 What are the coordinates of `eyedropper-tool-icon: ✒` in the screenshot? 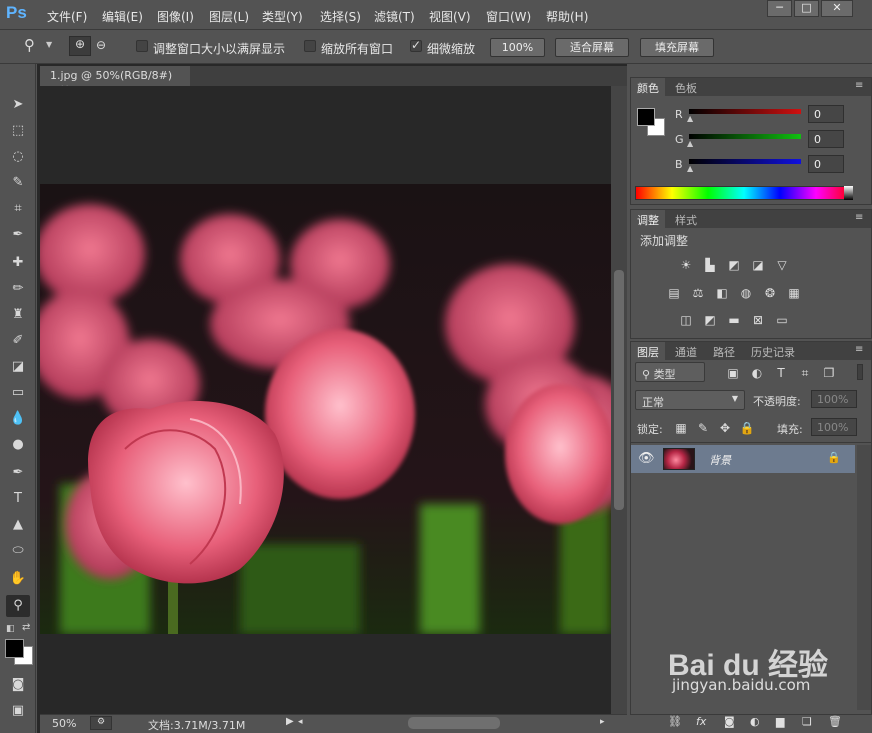 It's located at (18, 235).